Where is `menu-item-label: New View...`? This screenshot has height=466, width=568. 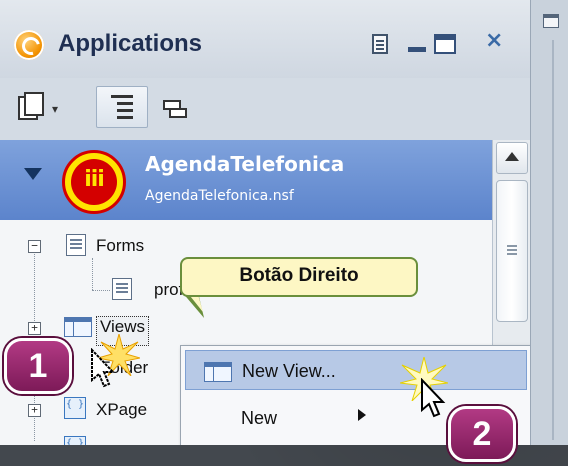 menu-item-label: New View... is located at coordinates (289, 371).